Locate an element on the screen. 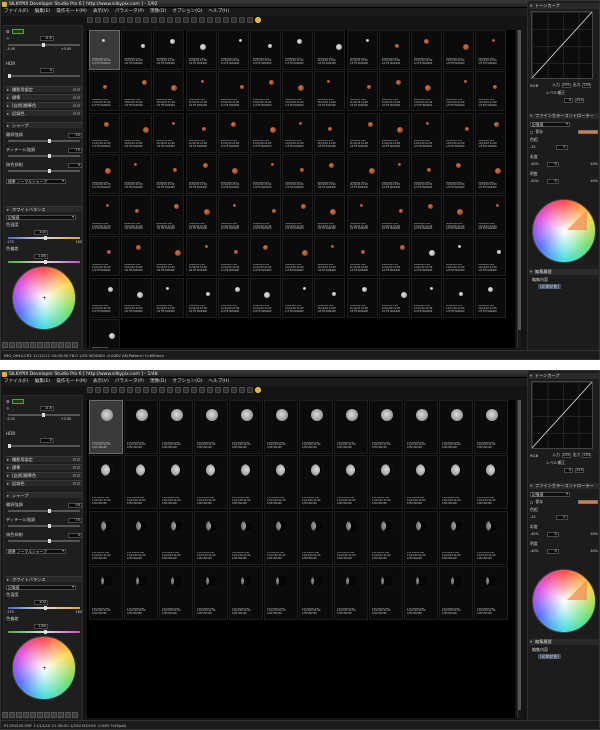 The image size is (600, 730). tone-curve-graph is located at coordinates (562, 415).